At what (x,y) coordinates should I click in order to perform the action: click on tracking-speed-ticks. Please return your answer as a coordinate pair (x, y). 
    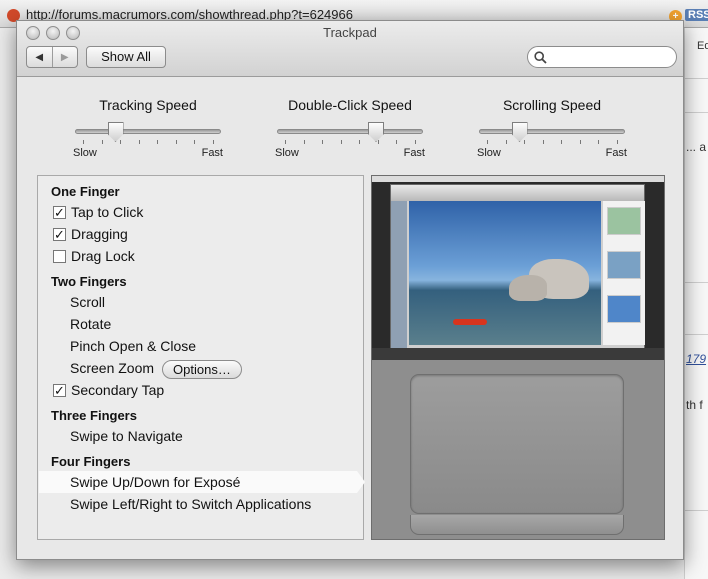
    Looking at the image, I should click on (148, 142).